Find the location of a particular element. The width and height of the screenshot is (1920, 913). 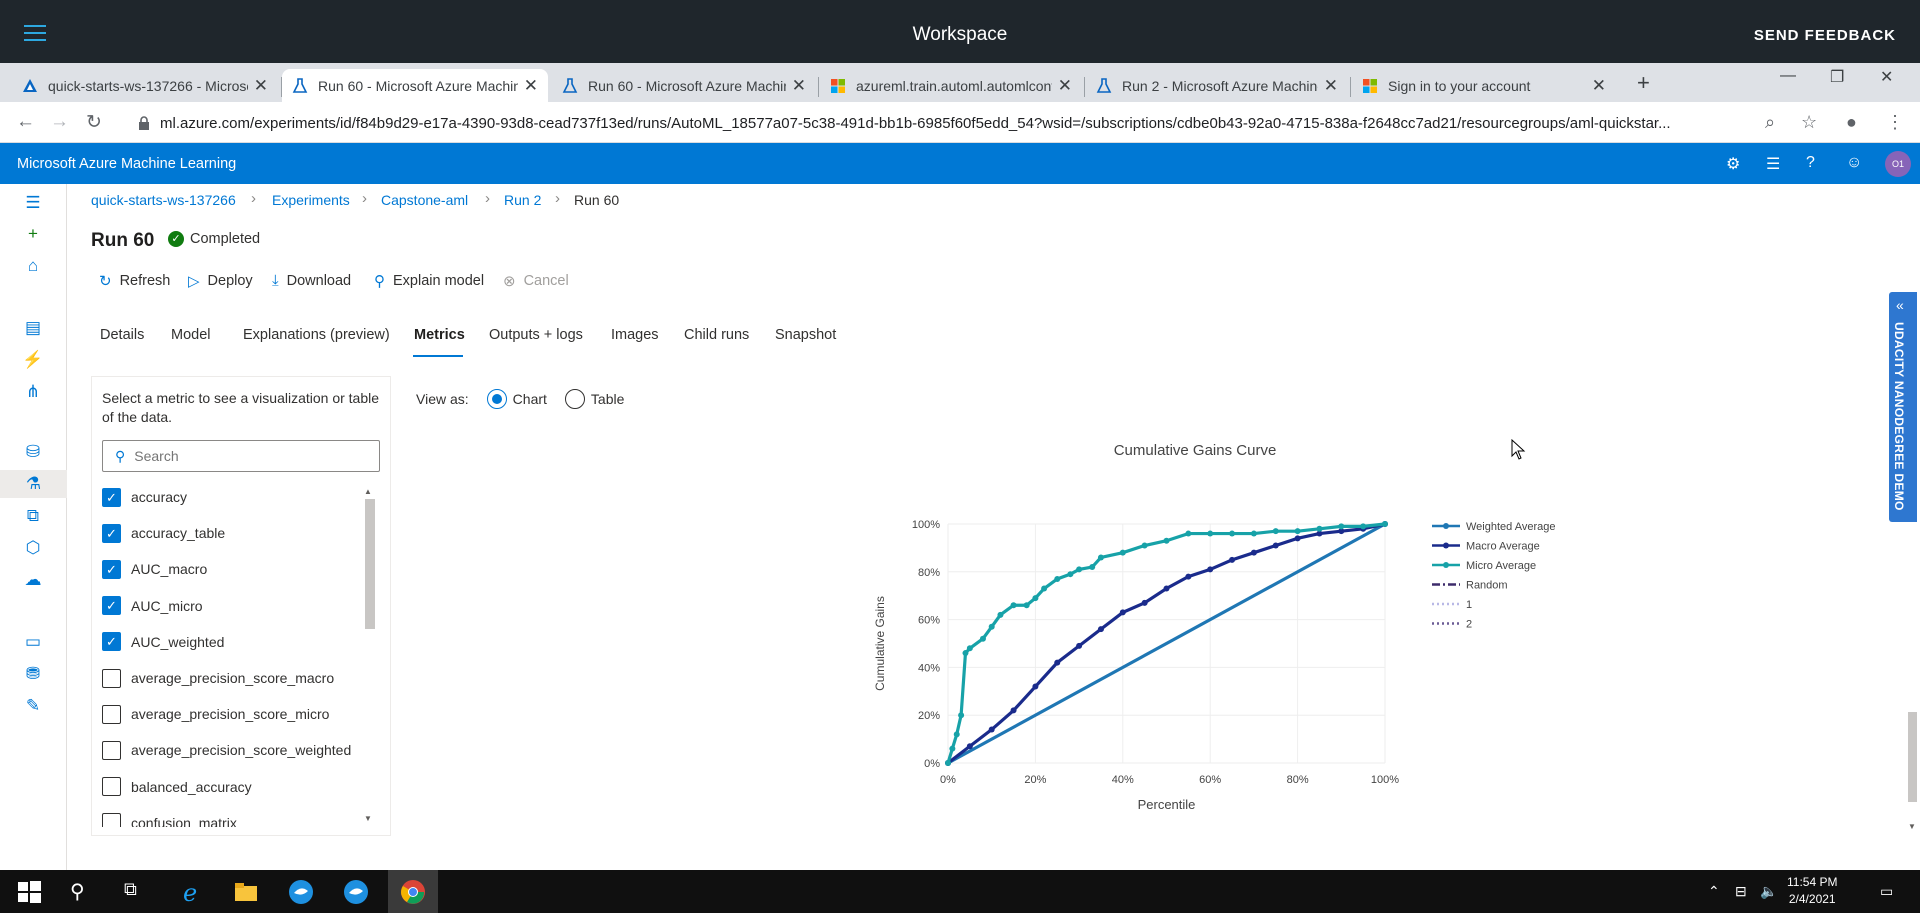

metric-checkbox-row: average_precision_score_weighted is located at coordinates (226, 750).